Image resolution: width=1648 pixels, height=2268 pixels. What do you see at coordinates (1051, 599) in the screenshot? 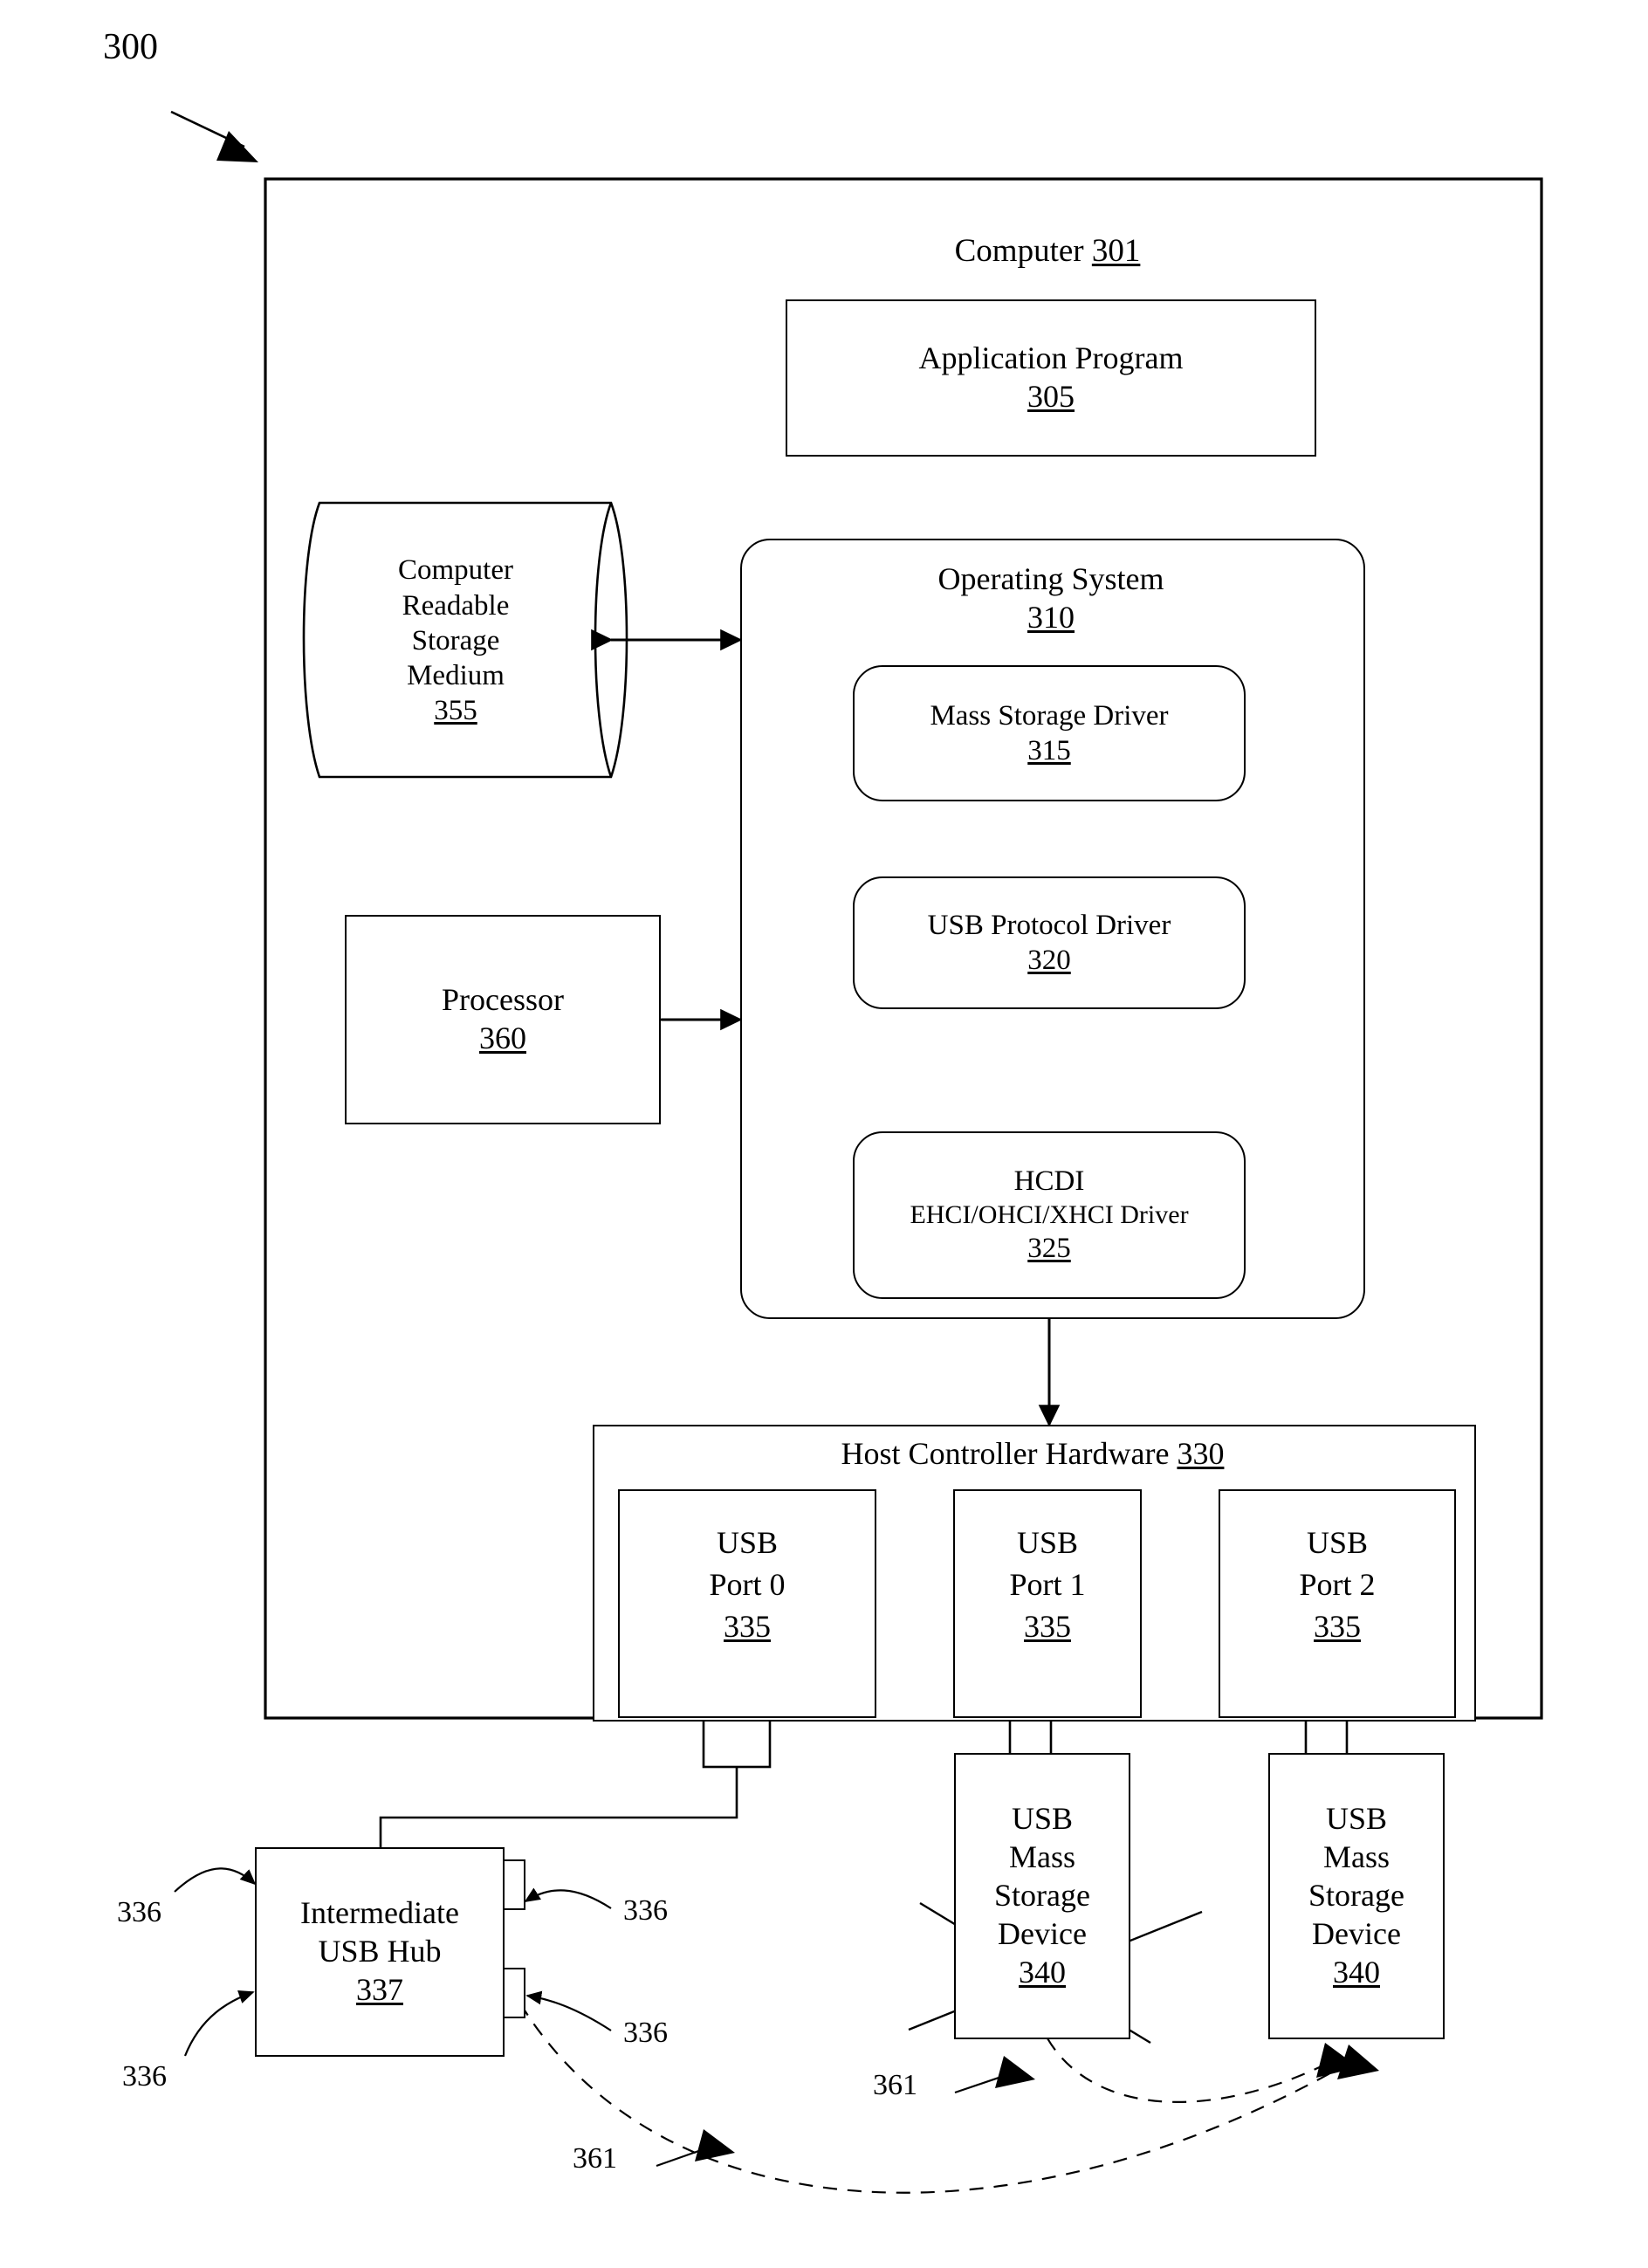
I see `operating-system-title: Operating System 310` at bounding box center [1051, 599].